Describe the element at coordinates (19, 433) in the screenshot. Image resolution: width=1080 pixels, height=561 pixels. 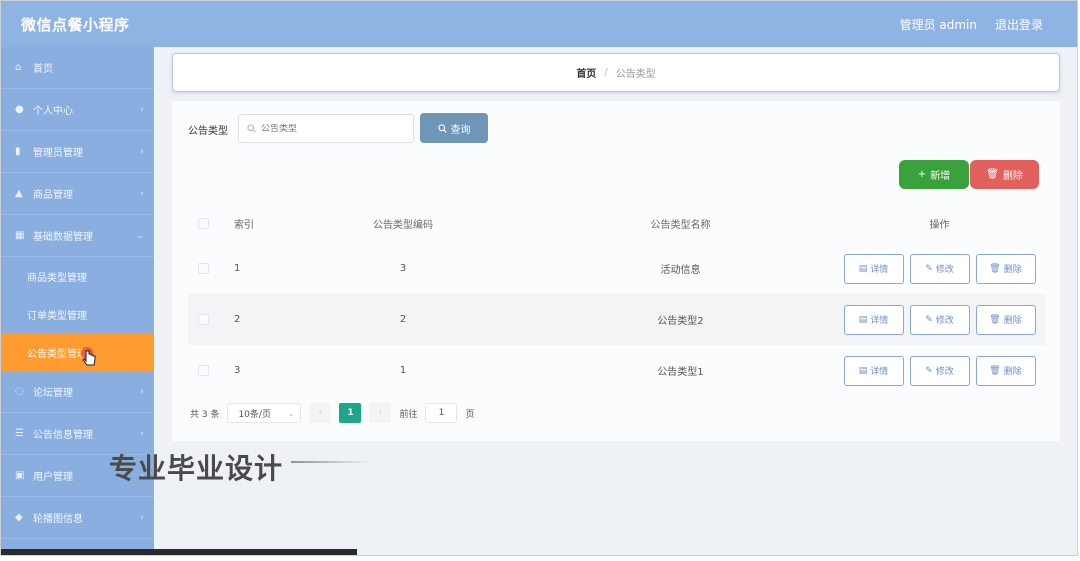
I see `list-icon: ☰` at that location.